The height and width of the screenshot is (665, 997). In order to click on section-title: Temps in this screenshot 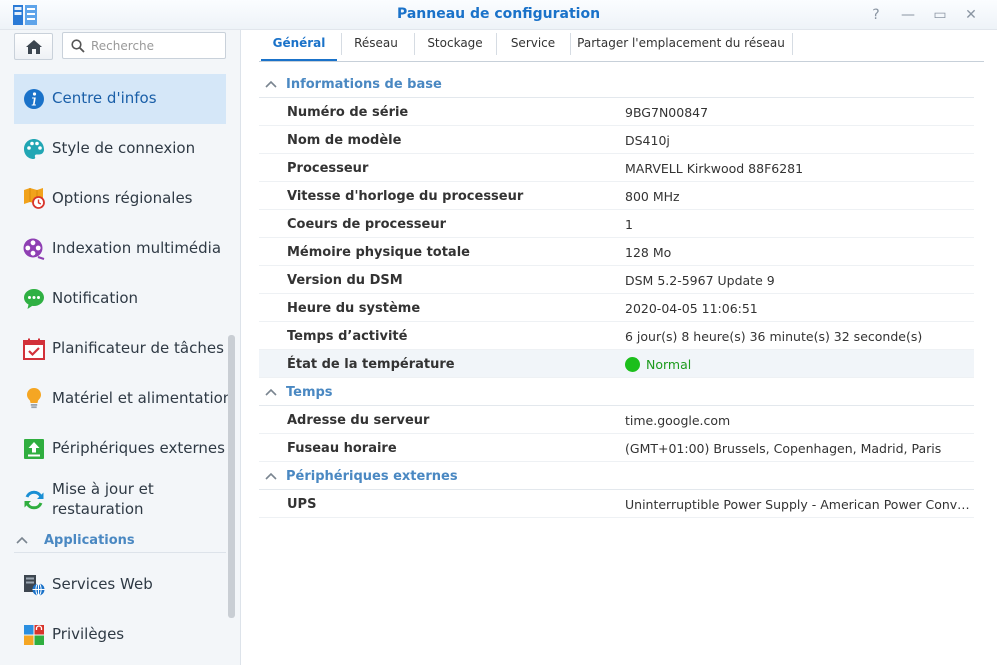, I will do `click(309, 392)`.